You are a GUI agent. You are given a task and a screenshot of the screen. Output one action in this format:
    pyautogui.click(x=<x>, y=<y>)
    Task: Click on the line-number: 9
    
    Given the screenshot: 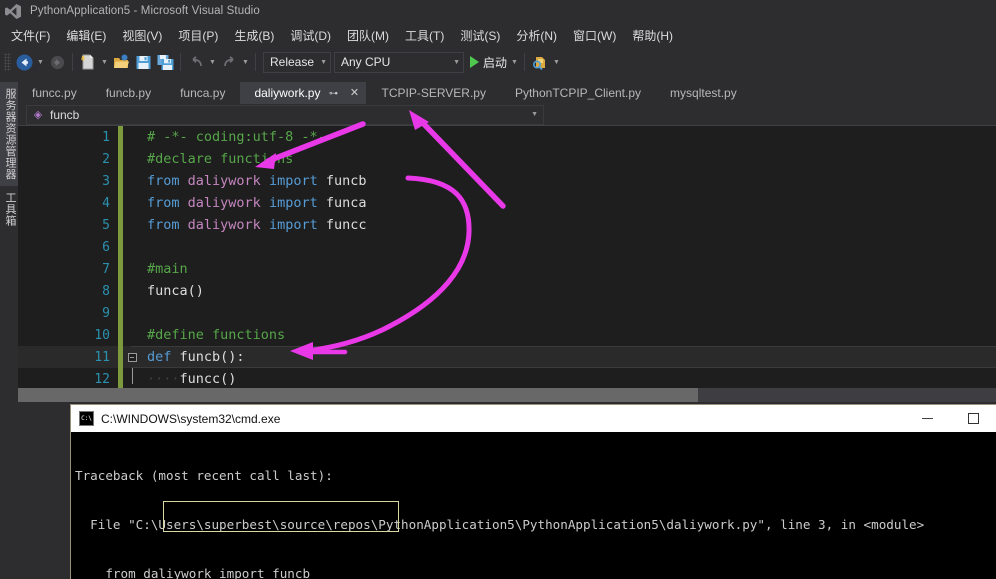 What is the action you would take?
    pyautogui.click(x=106, y=313)
    